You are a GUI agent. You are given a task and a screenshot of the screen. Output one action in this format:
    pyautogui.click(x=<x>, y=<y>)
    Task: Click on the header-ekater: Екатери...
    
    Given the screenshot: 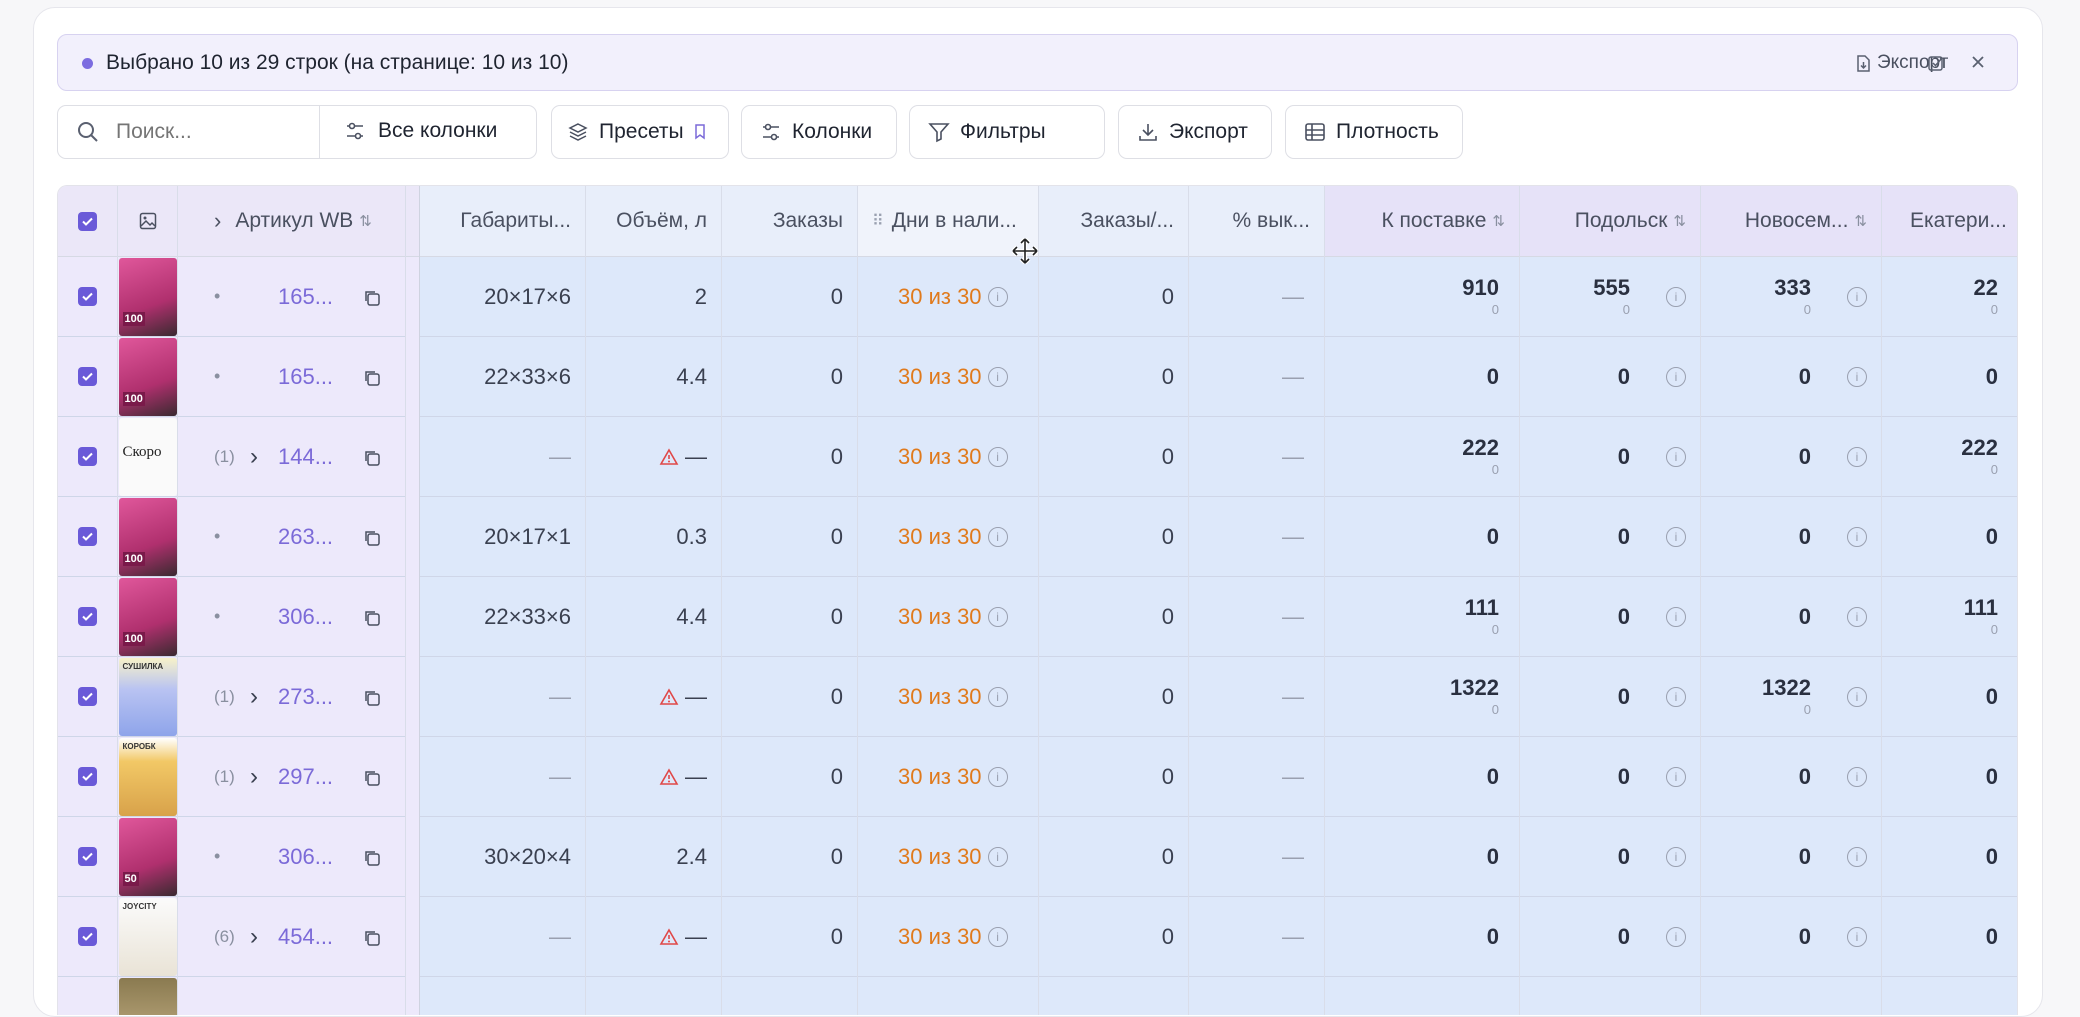 What is the action you would take?
    pyautogui.click(x=1949, y=221)
    